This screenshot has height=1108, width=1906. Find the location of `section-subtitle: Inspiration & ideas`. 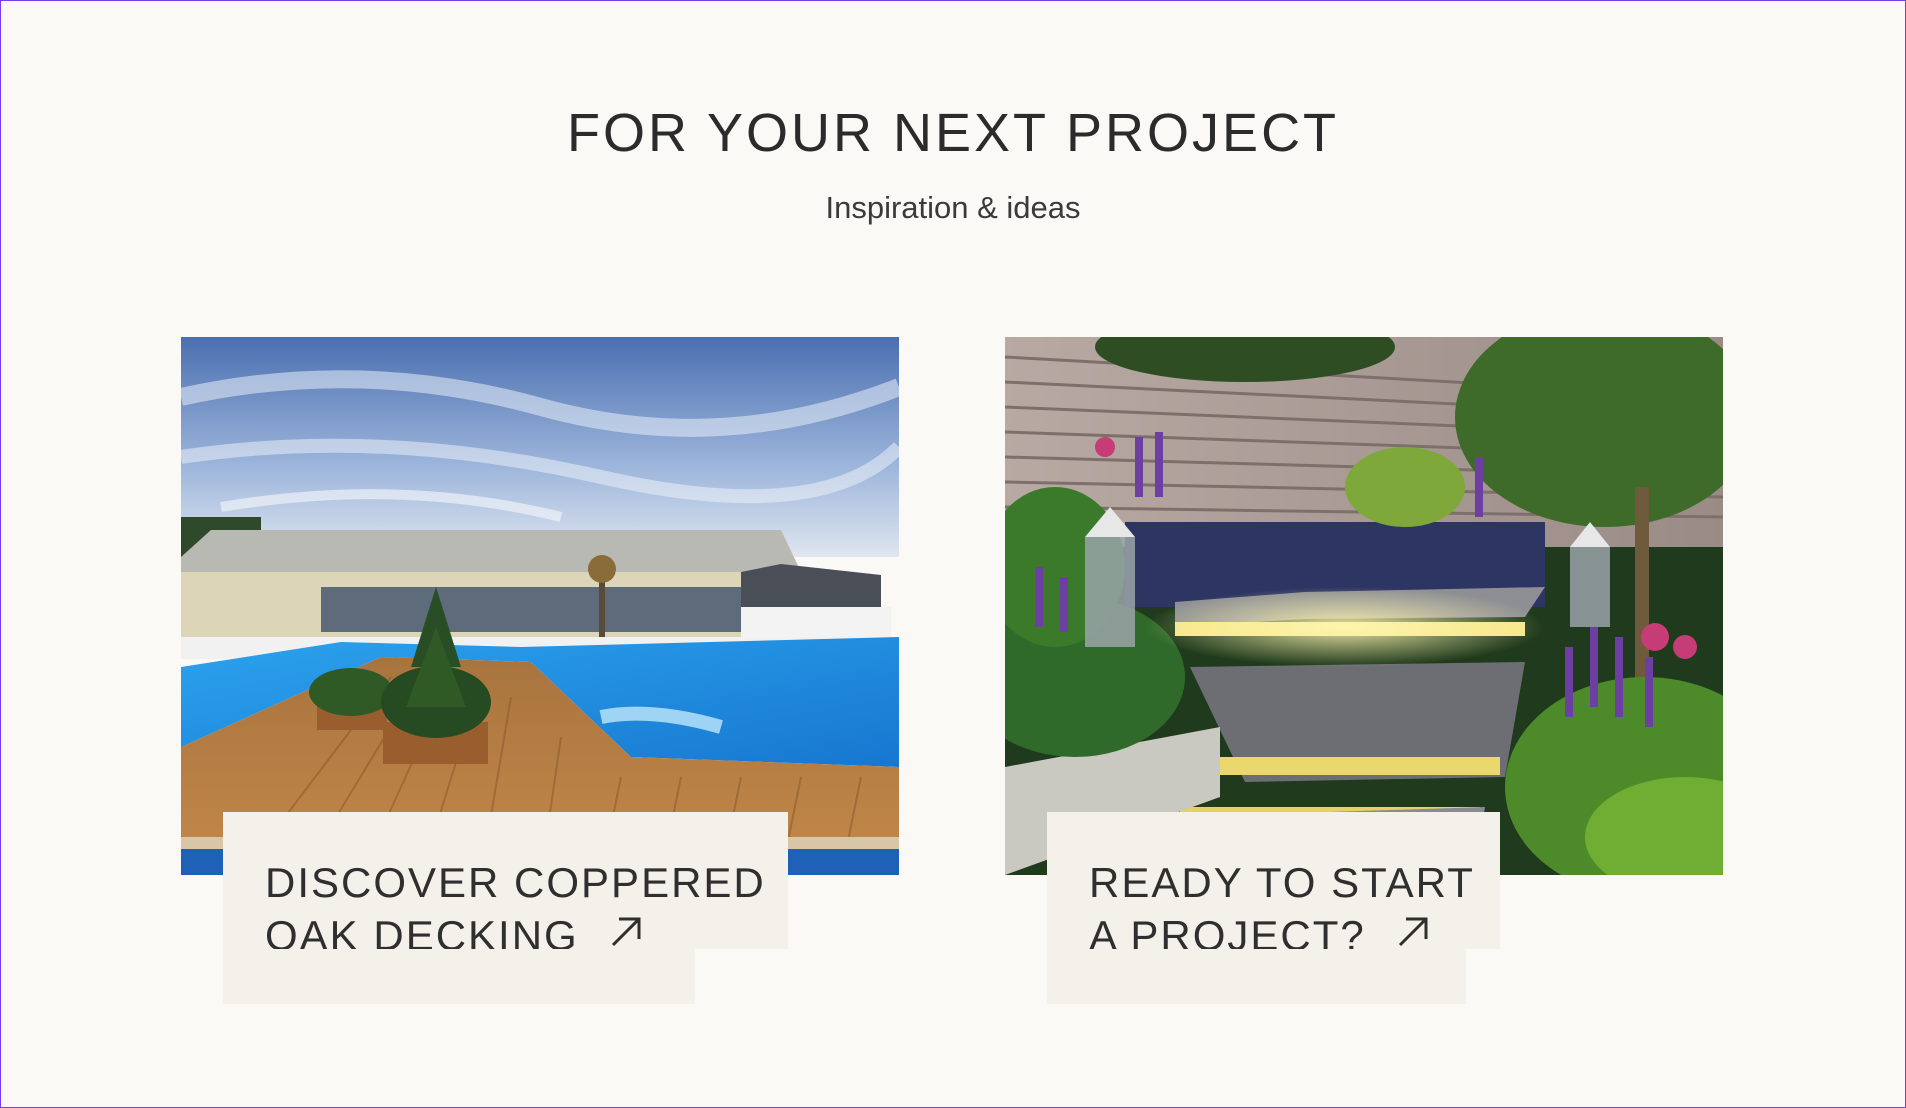

section-subtitle: Inspiration & ideas is located at coordinates (953, 207).